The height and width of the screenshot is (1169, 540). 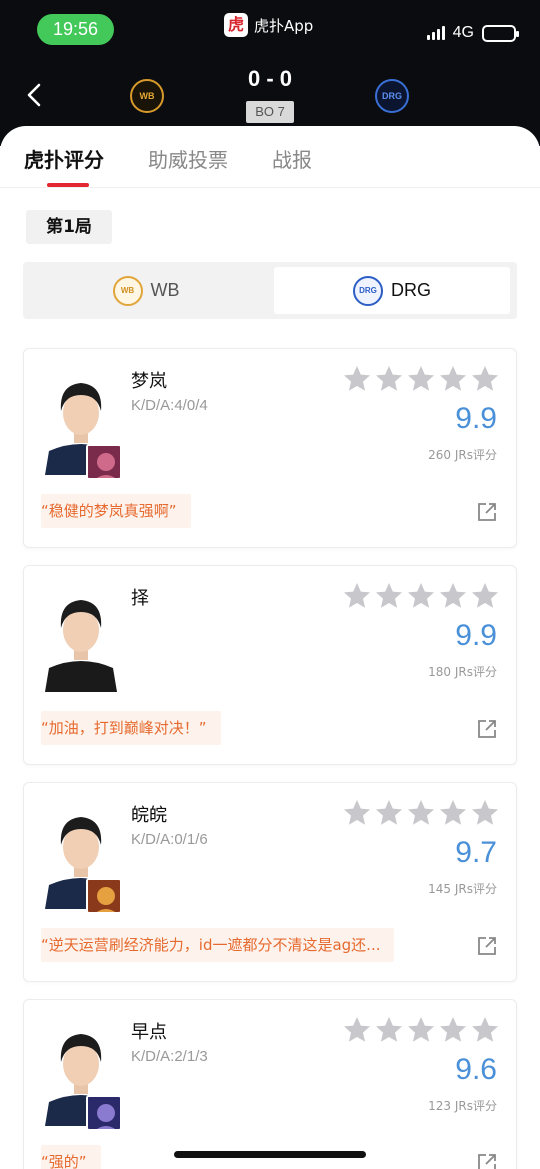 I want to click on vote-count: 180 JRs评分, so click(x=462, y=672).